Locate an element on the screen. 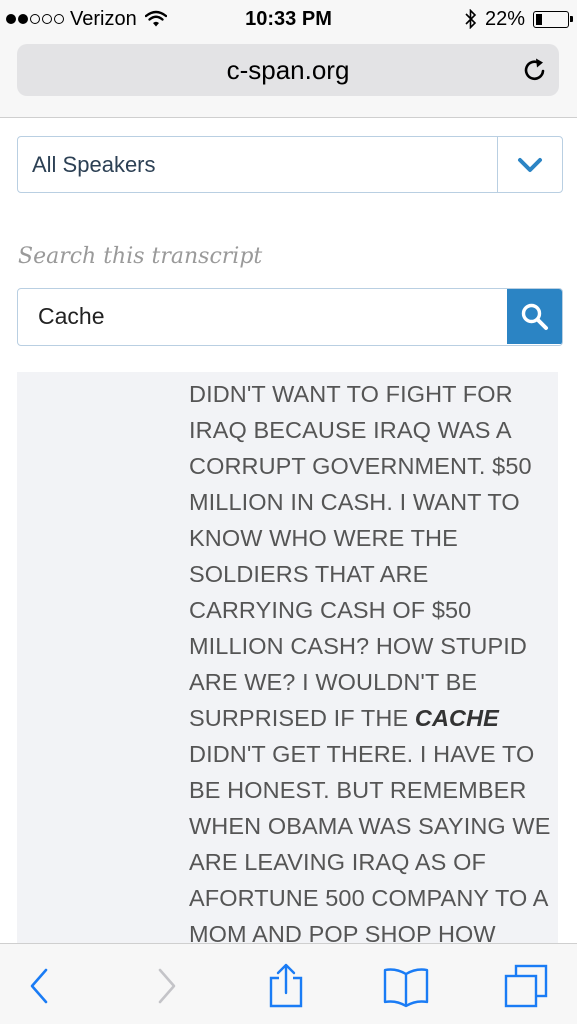 The height and width of the screenshot is (1024, 577). select-divider is located at coordinates (497, 164).